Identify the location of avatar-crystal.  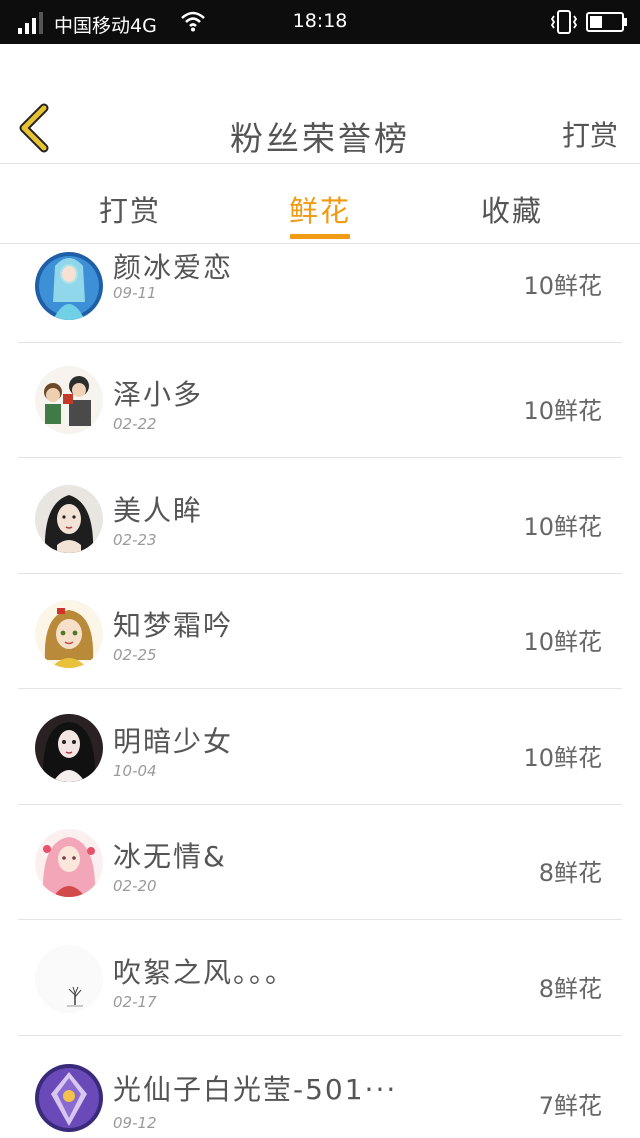
(69, 1098).